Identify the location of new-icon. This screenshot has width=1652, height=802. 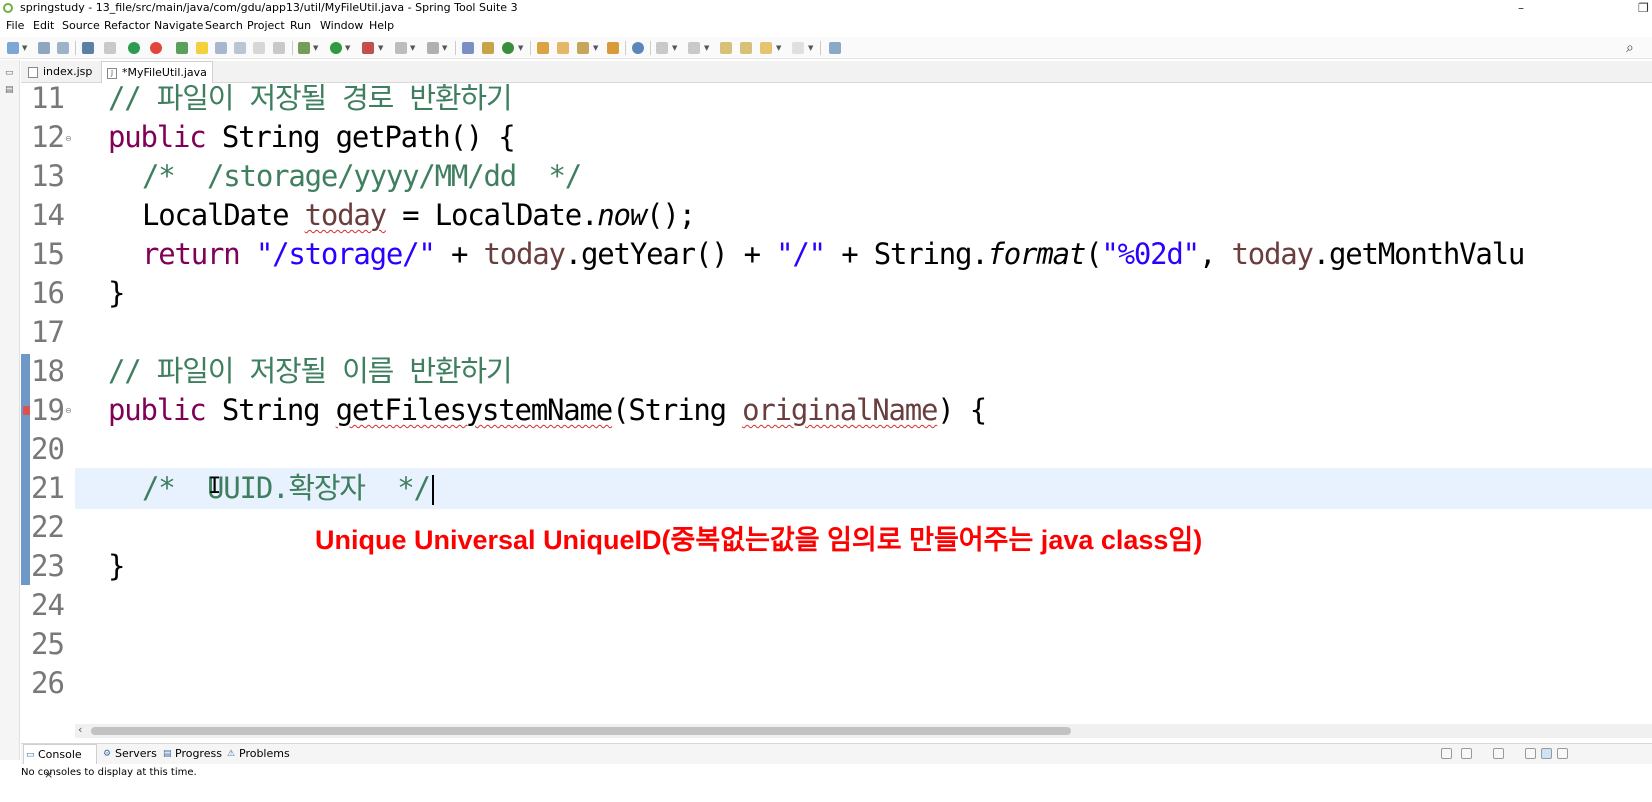
(13, 48).